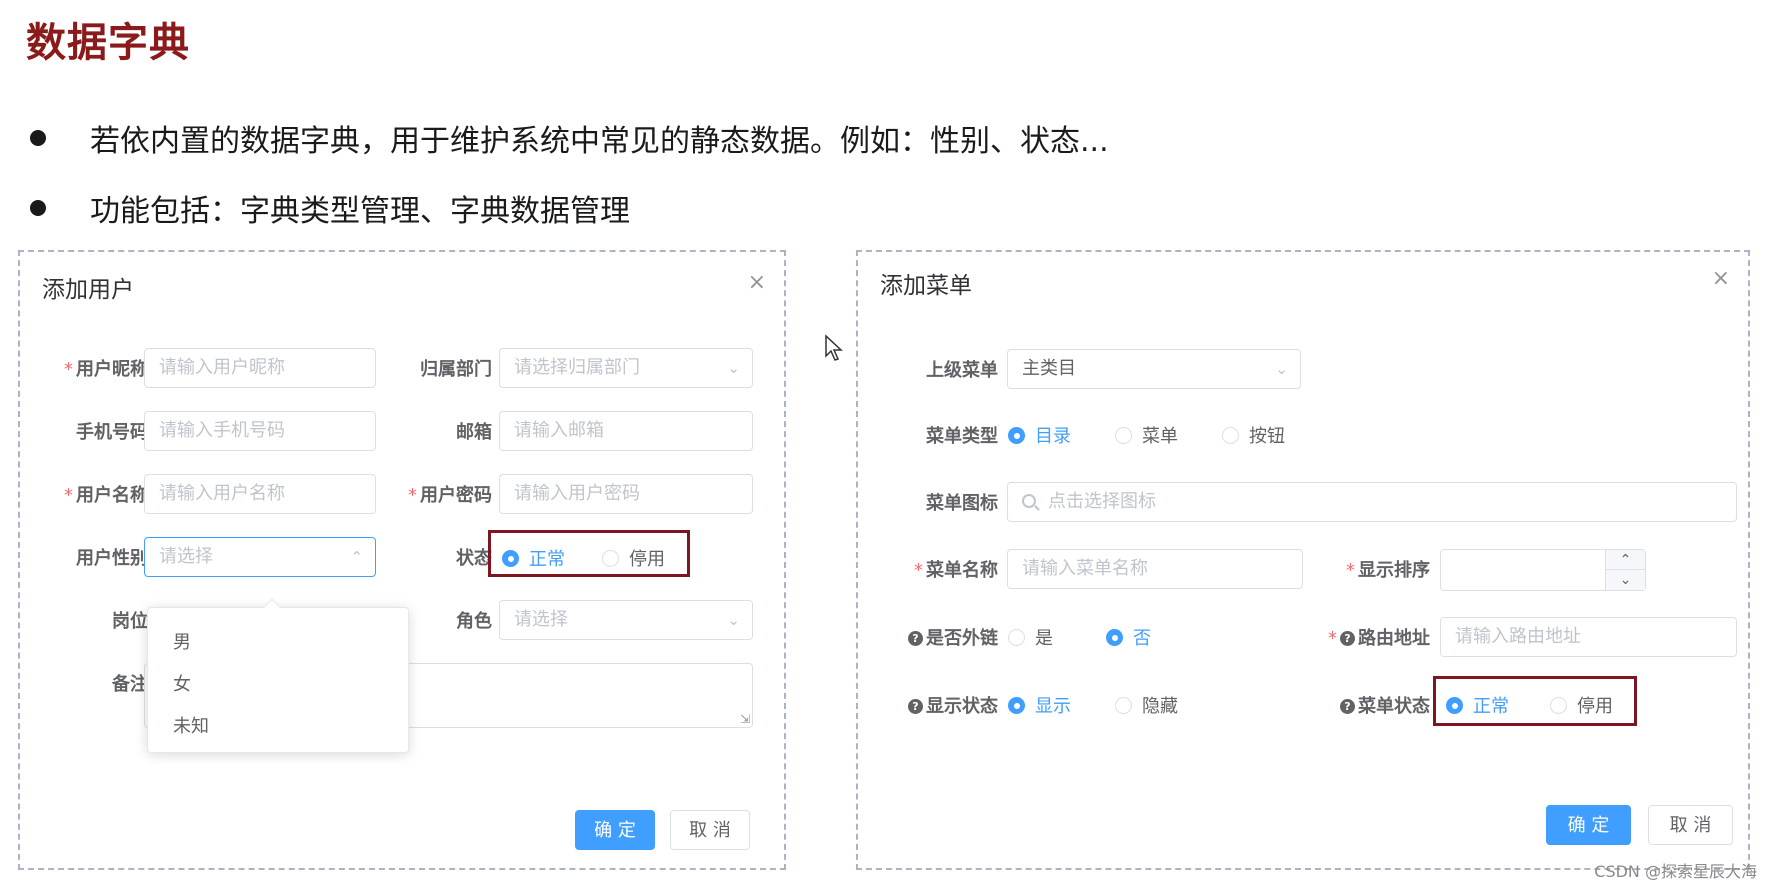  What do you see at coordinates (260, 431) in the screenshot?
I see `phone-input: 请输入手机号码` at bounding box center [260, 431].